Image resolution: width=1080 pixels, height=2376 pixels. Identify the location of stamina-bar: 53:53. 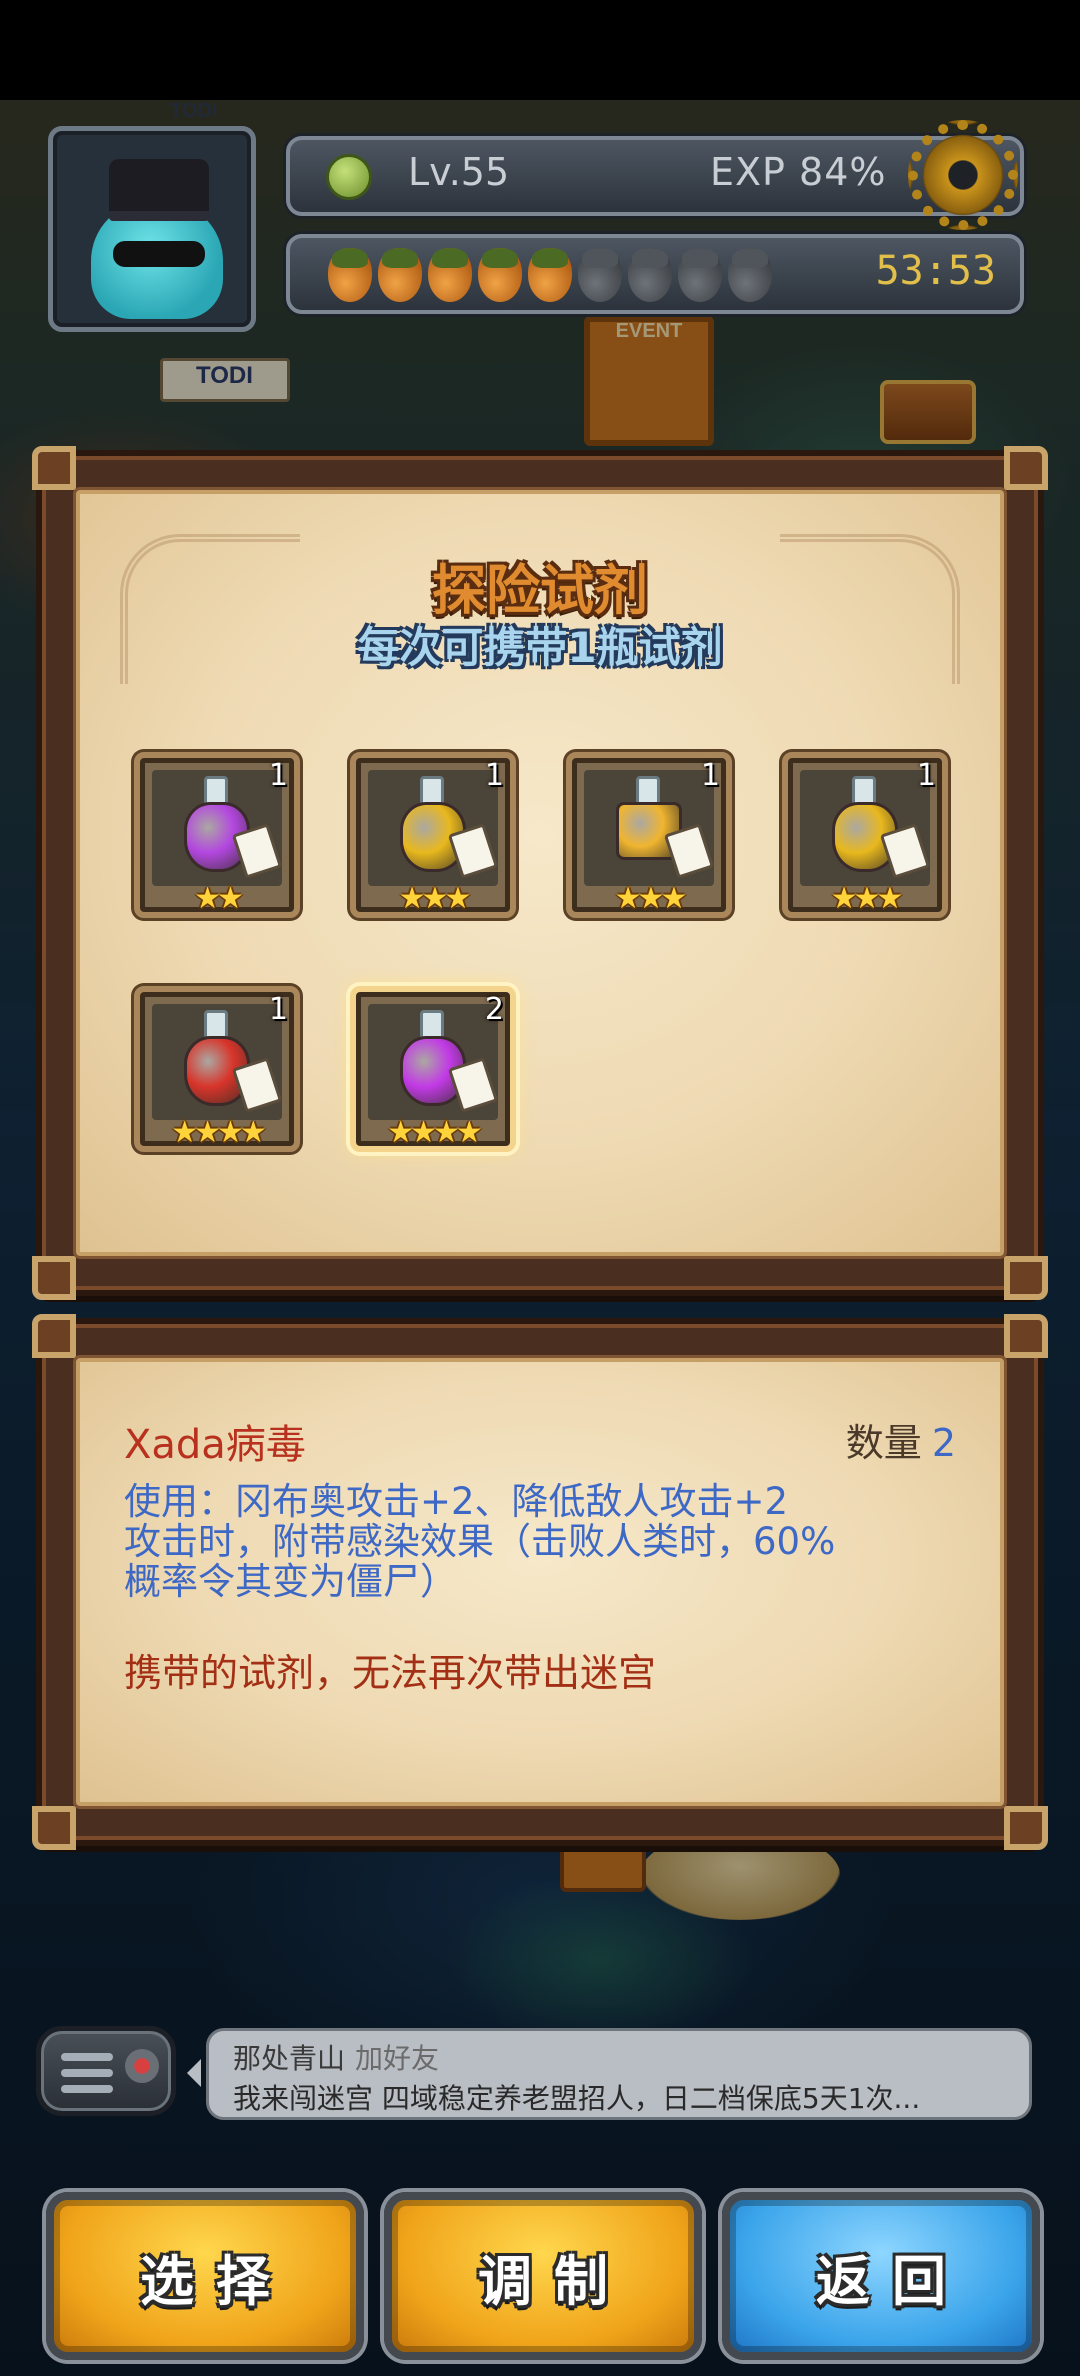
(655, 274).